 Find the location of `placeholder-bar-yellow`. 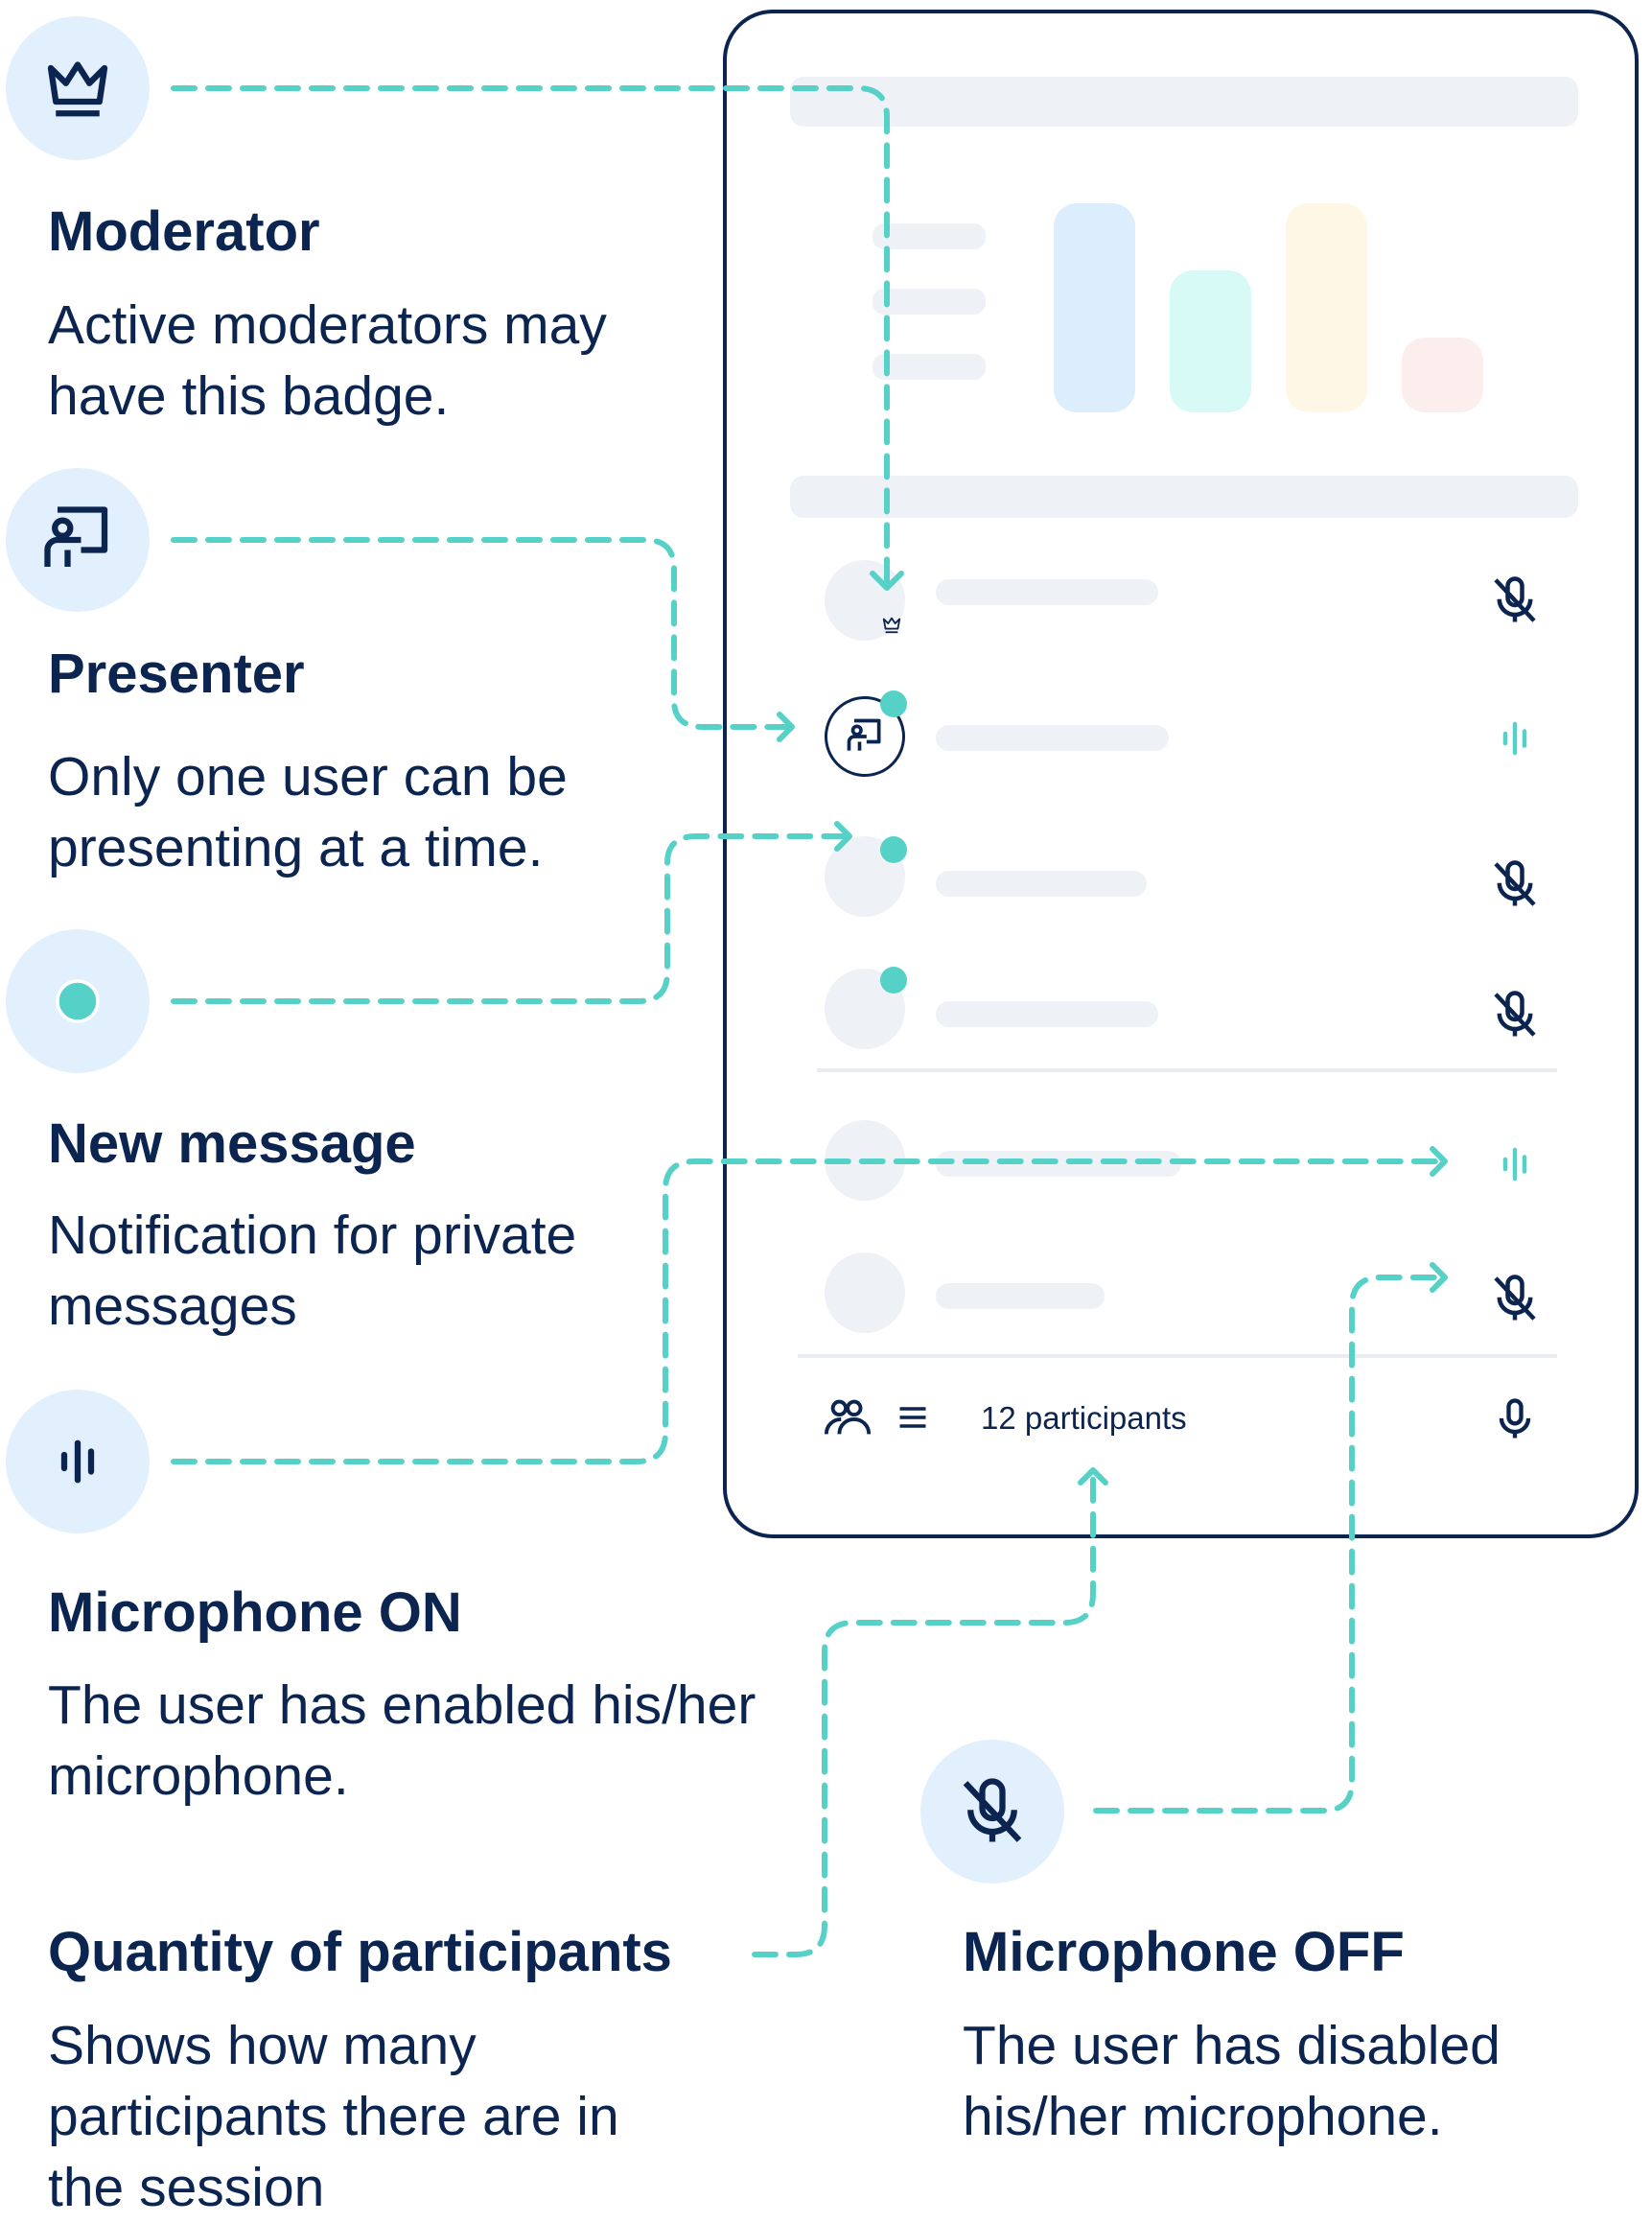

placeholder-bar-yellow is located at coordinates (1326, 307).